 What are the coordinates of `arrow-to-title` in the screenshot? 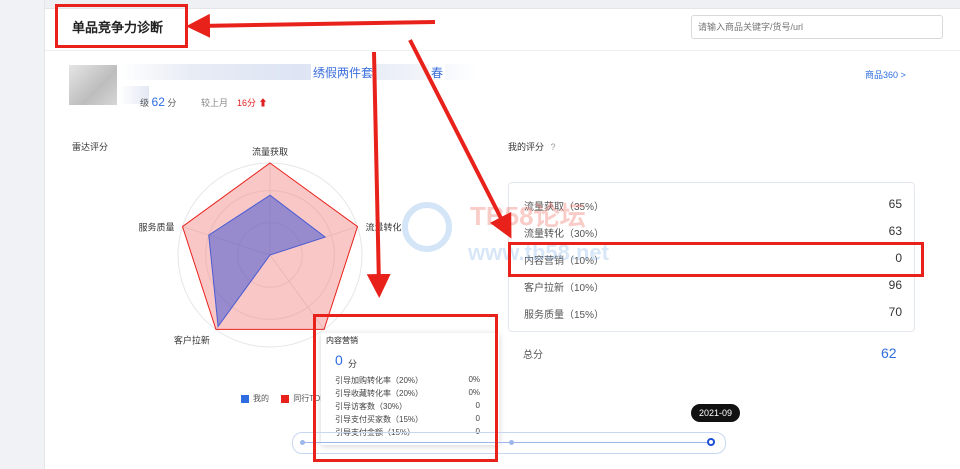 It's located at (311, 25).